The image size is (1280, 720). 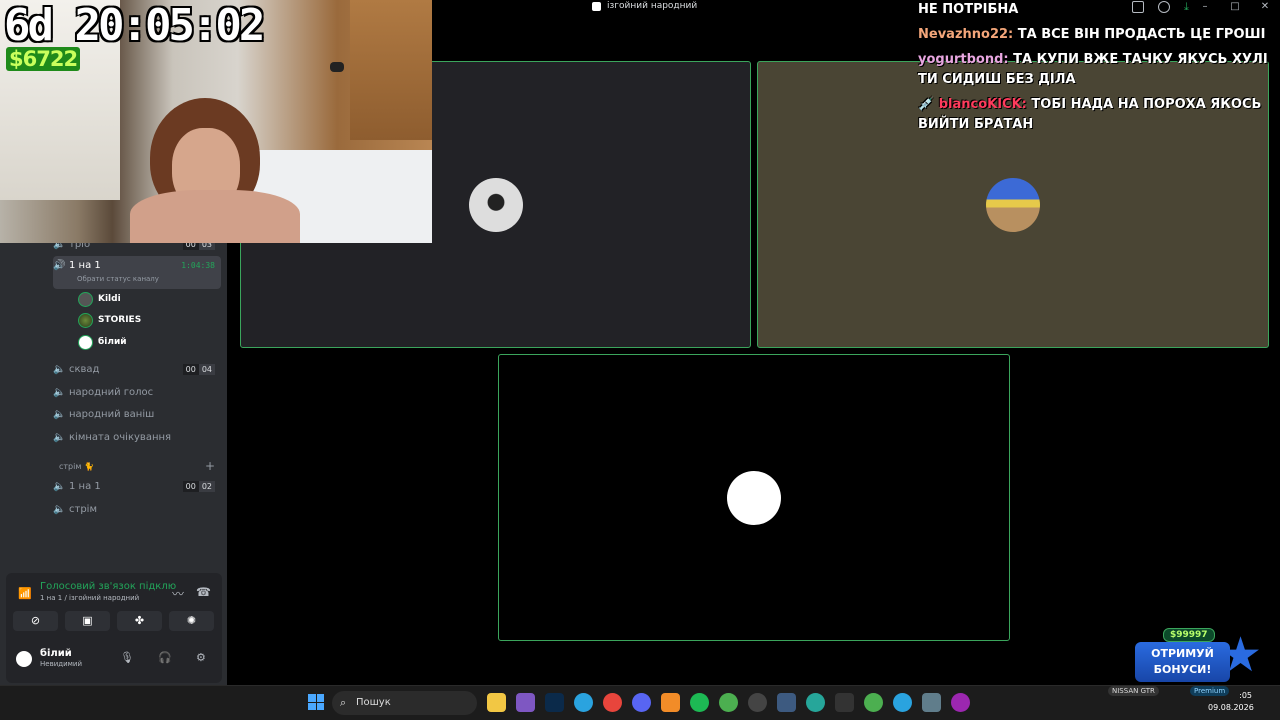 I want to click on headphones-icon: 🎧, so click(x=165, y=657).